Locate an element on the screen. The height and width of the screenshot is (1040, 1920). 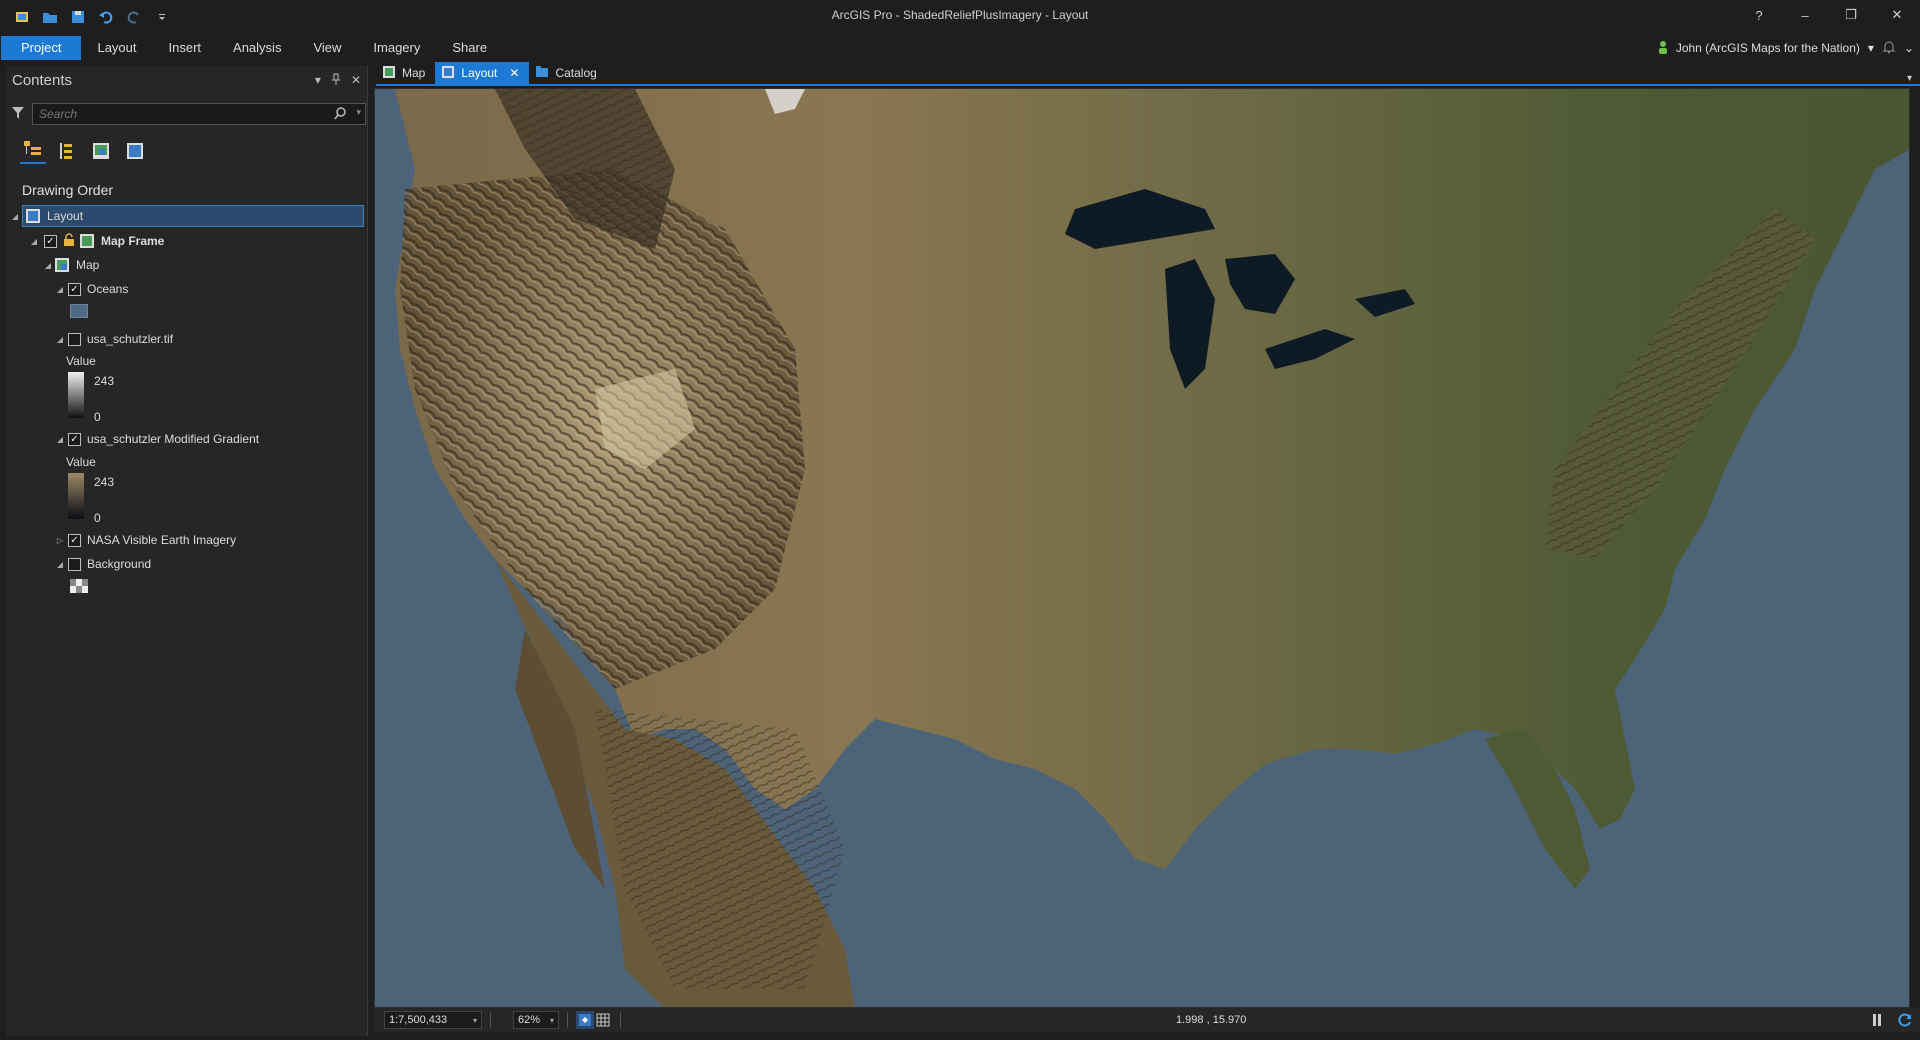
close-layout-tab-icon: ✕ is located at coordinates (514, 73).